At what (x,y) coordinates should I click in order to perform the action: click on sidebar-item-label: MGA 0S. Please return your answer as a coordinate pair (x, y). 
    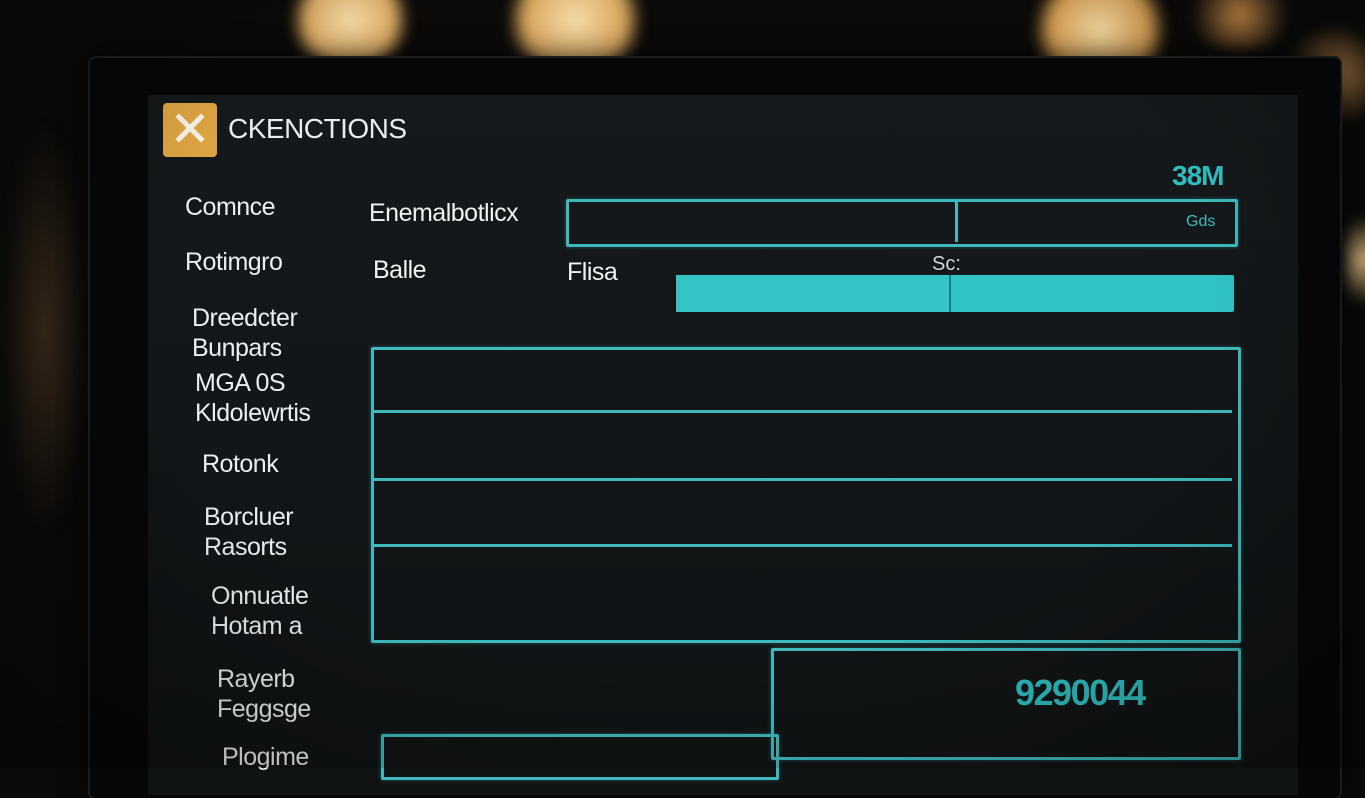
    Looking at the image, I should click on (240, 383).